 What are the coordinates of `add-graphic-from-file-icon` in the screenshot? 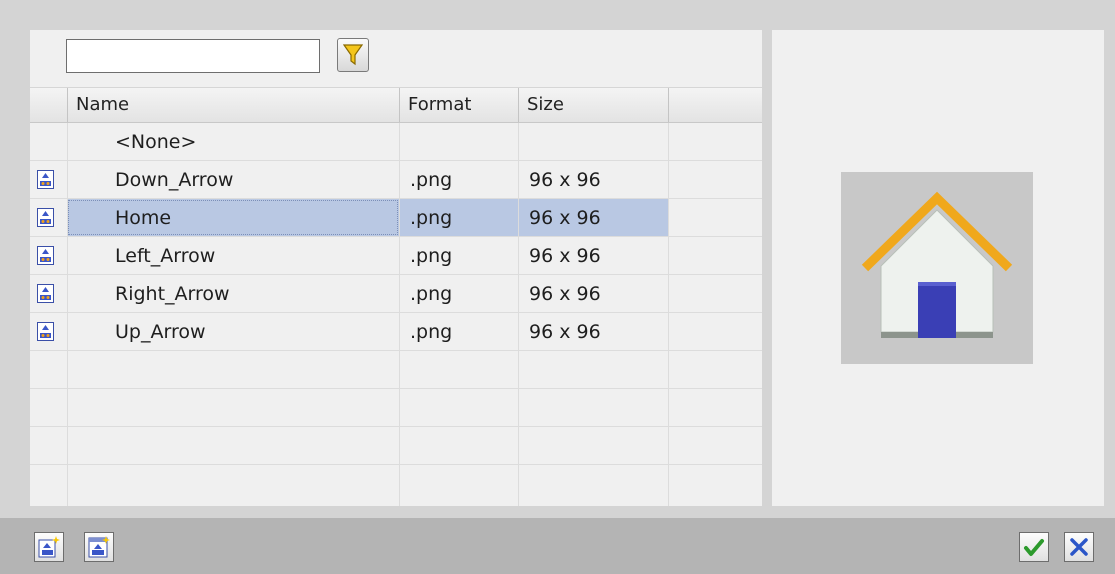 It's located at (99, 547).